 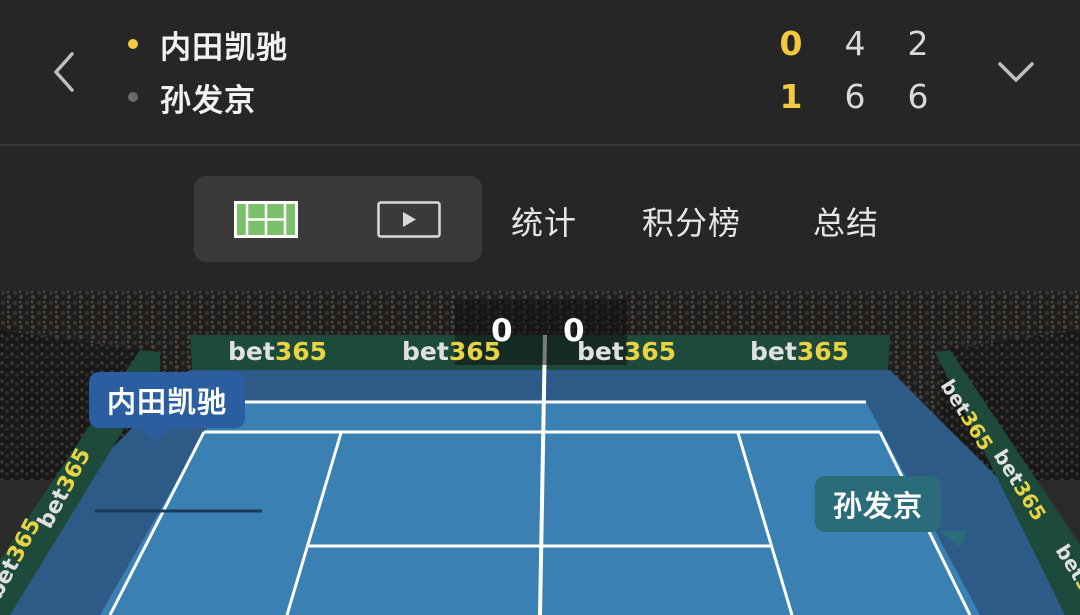 What do you see at coordinates (574, 331) in the screenshot?
I see `court-score-player-2: 0` at bounding box center [574, 331].